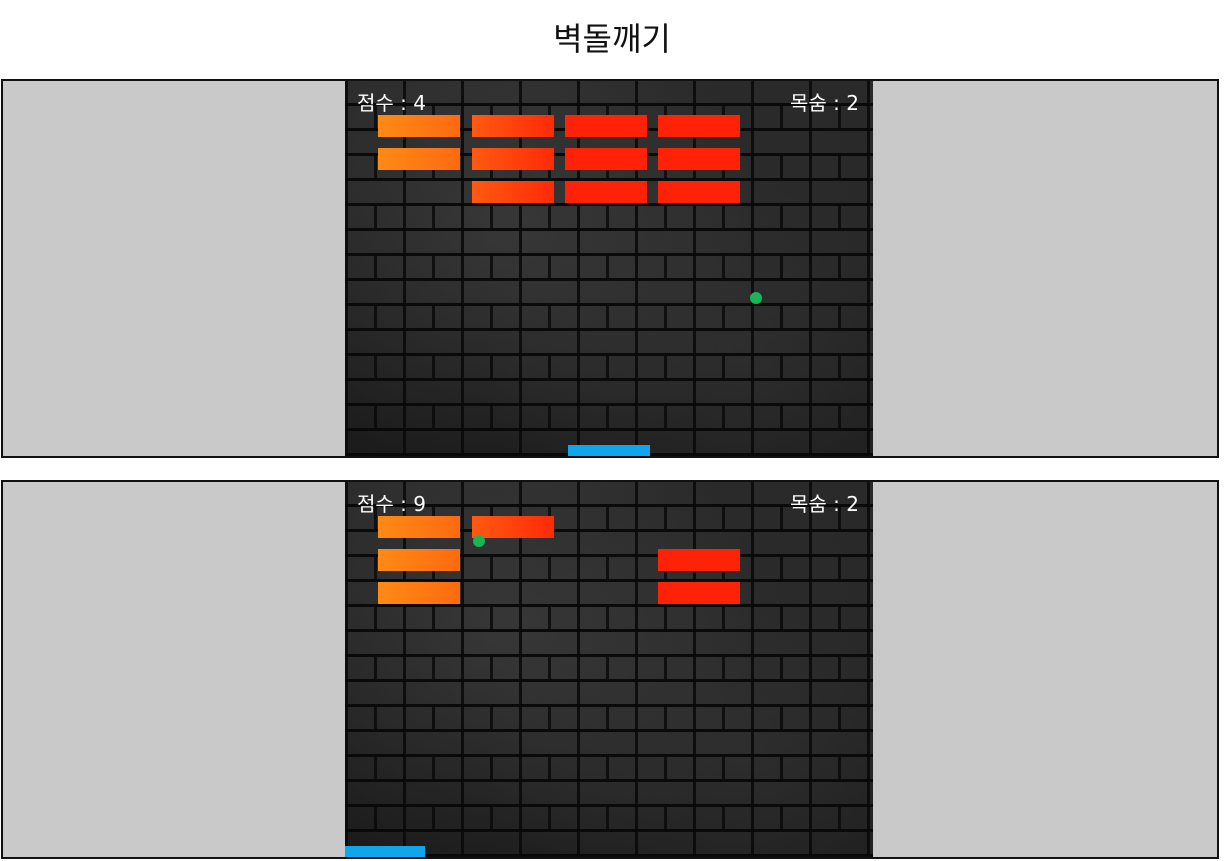 This screenshot has width=1224, height=861. I want to click on score-label: 점수 : 9, so click(391, 504).